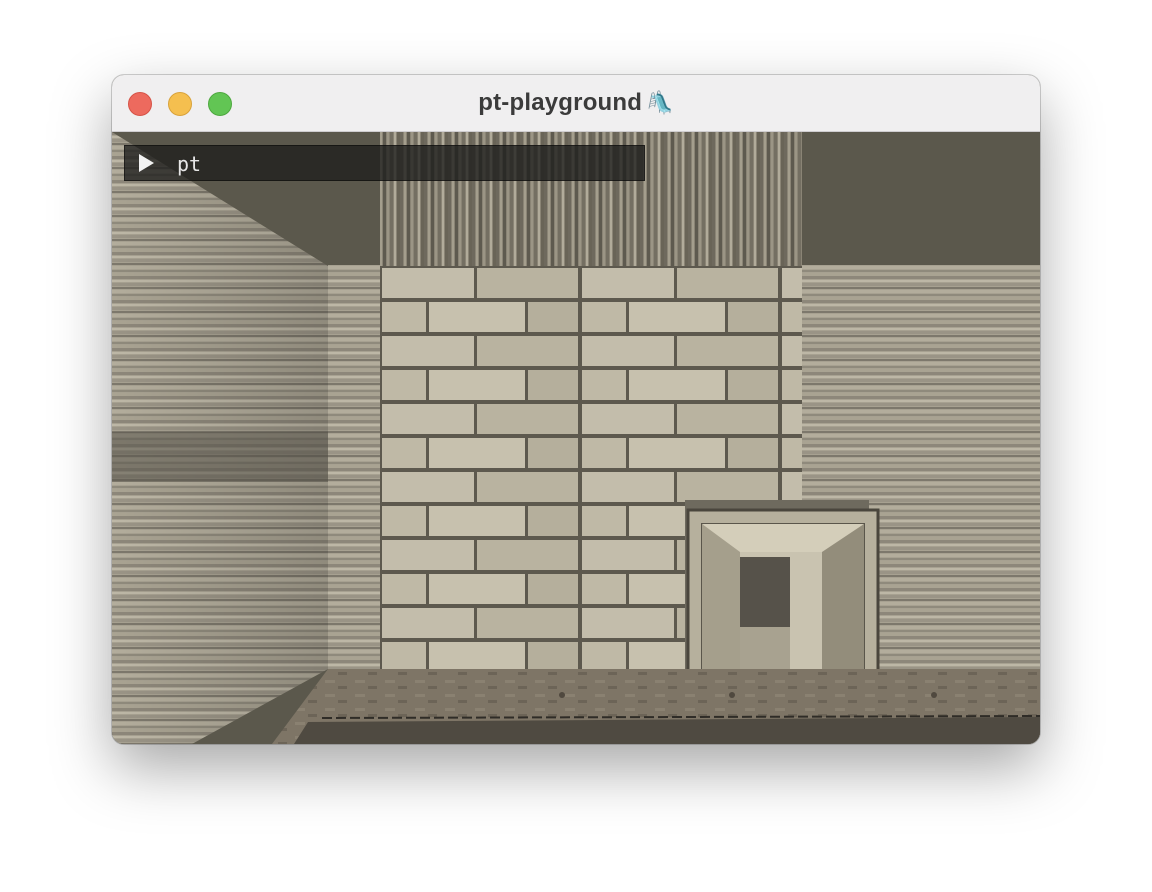 The image size is (1152, 892). I want to click on command-input: pt, so click(189, 164).